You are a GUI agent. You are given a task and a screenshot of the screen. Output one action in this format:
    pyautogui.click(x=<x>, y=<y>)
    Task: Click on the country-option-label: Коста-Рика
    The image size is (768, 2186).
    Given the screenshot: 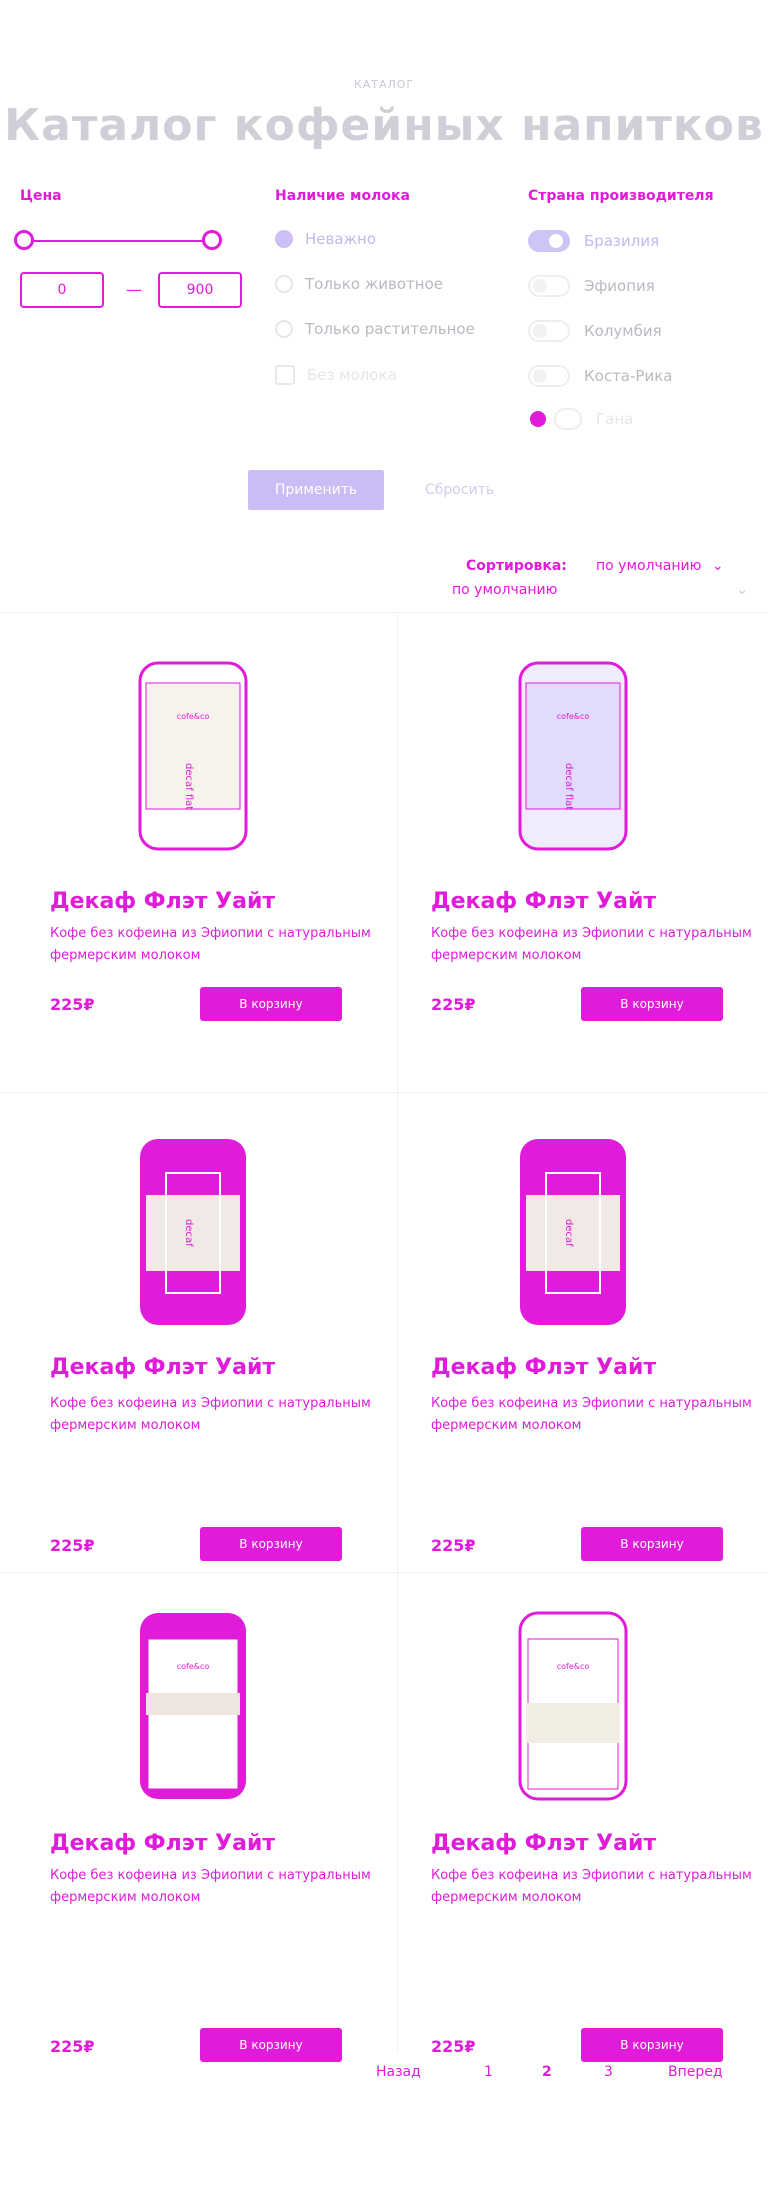 What is the action you would take?
    pyautogui.click(x=628, y=376)
    